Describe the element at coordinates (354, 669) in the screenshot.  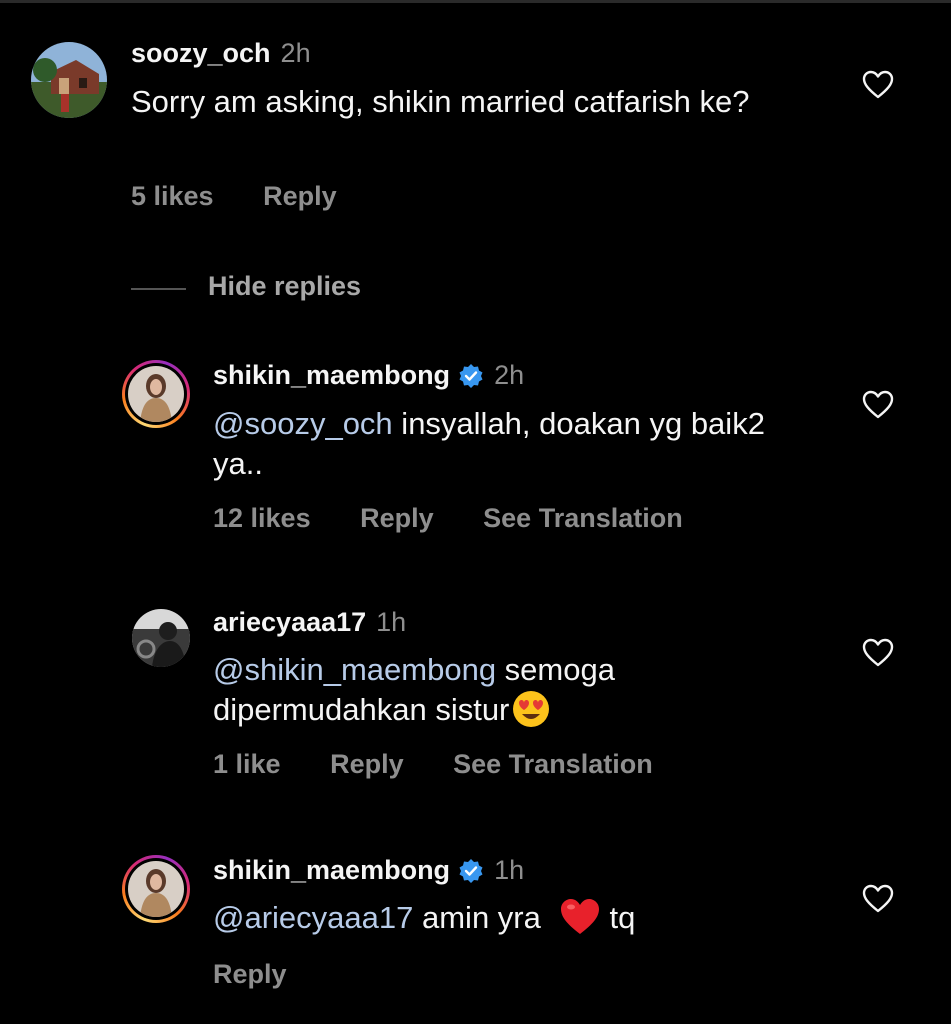
I see `mention-link: @shikin_maembong` at that location.